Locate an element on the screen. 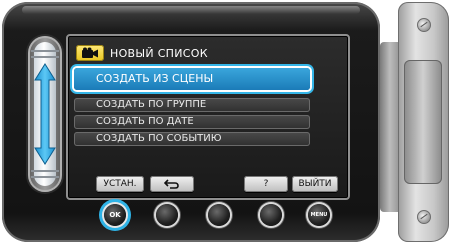 The width and height of the screenshot is (451, 245). touch-slider is located at coordinates (45, 114).